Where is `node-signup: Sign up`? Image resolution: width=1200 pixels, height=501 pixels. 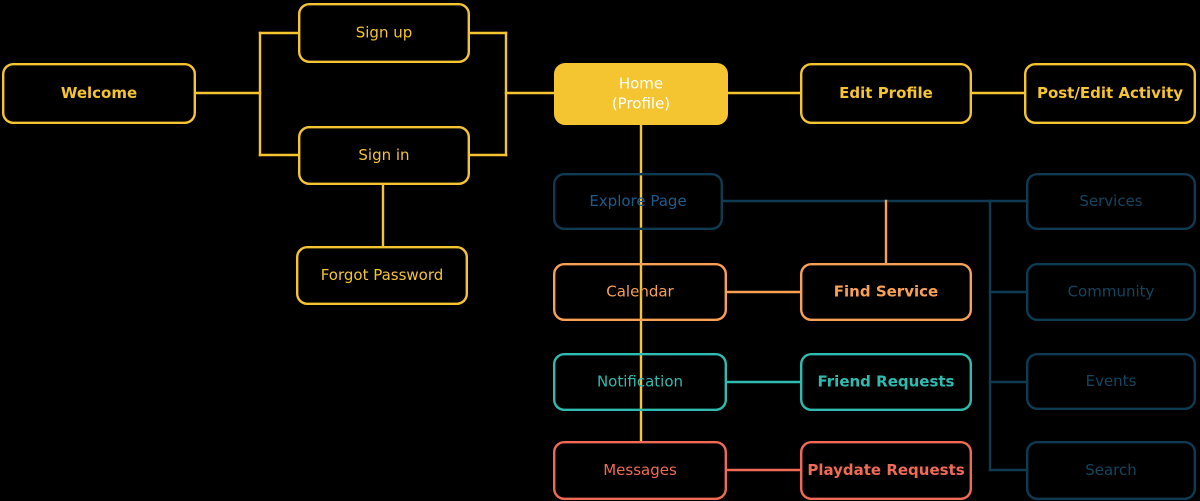 node-signup: Sign up is located at coordinates (384, 32).